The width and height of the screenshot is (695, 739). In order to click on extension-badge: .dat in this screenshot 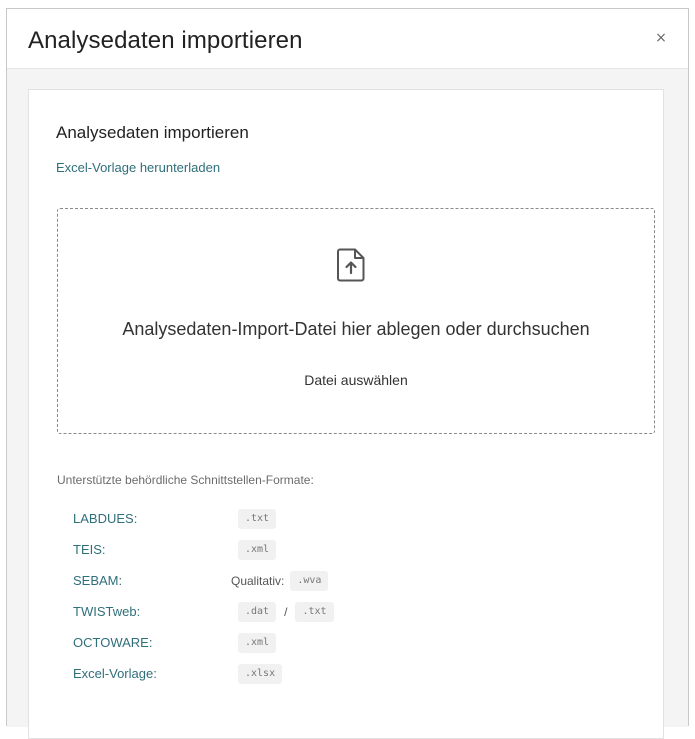, I will do `click(257, 612)`.